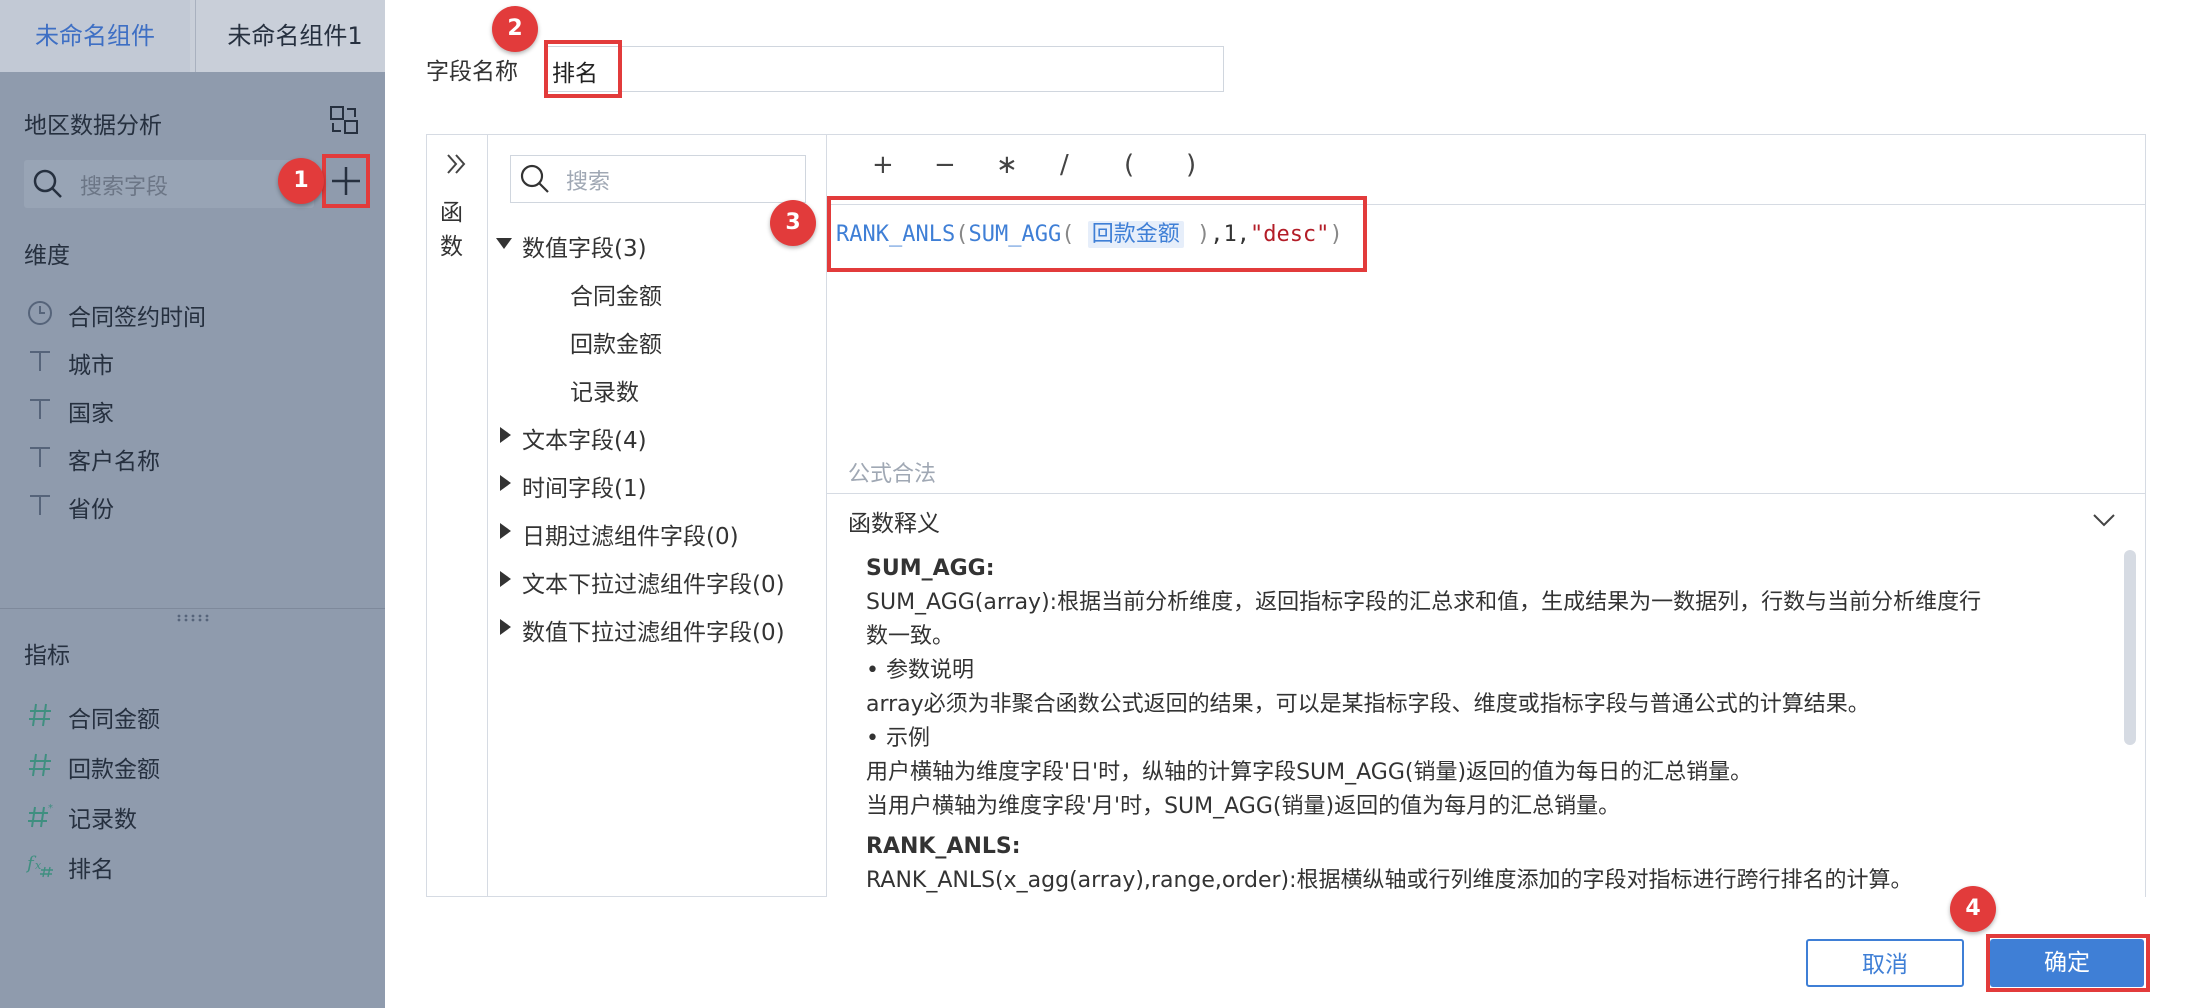  I want to click on field-tree-search-placeholder: 搜索, so click(588, 182).